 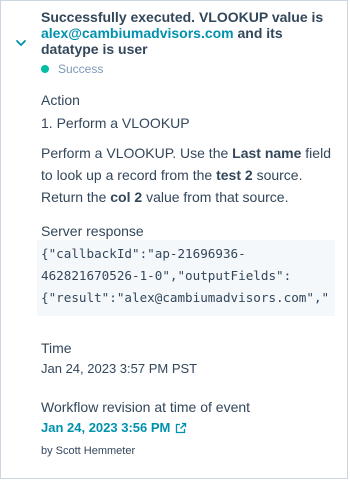 What do you see at coordinates (56, 348) in the screenshot?
I see `time-label: Time` at bounding box center [56, 348].